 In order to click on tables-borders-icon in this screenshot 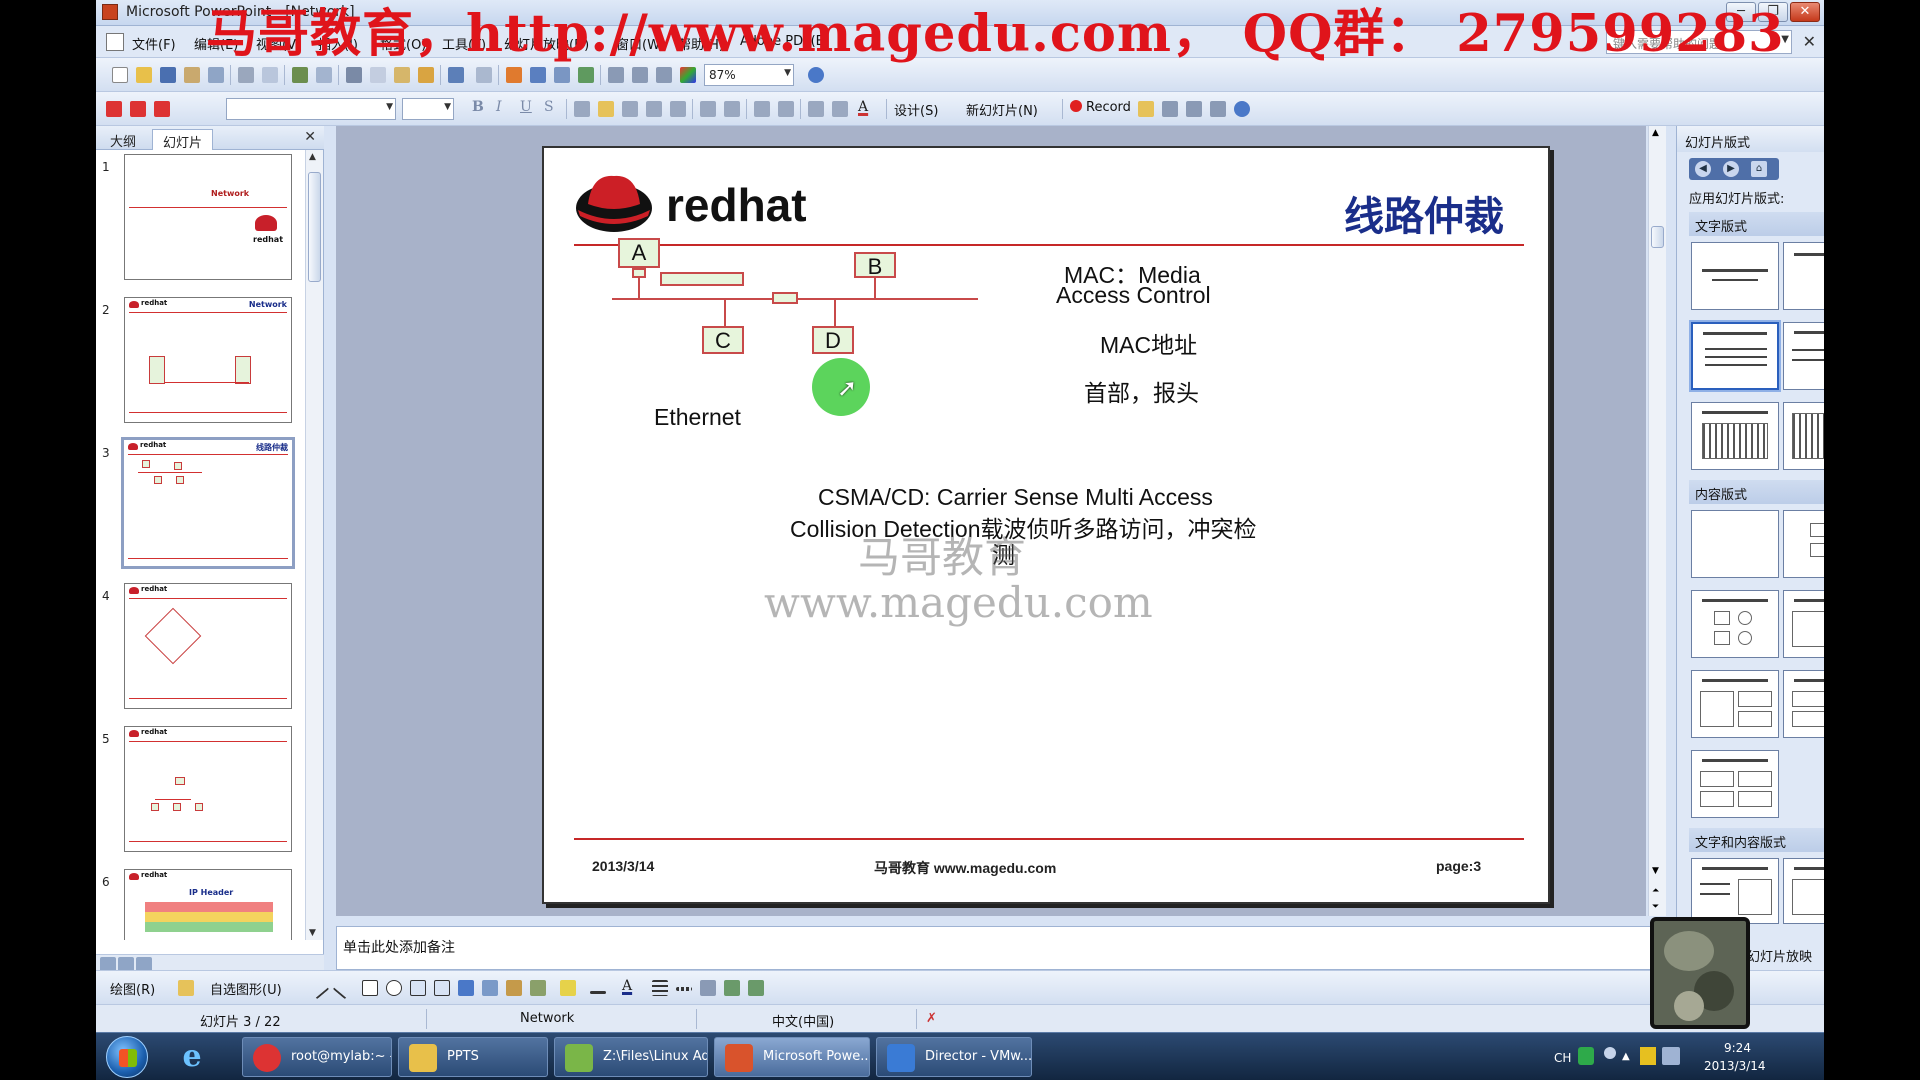, I will do `click(562, 75)`.